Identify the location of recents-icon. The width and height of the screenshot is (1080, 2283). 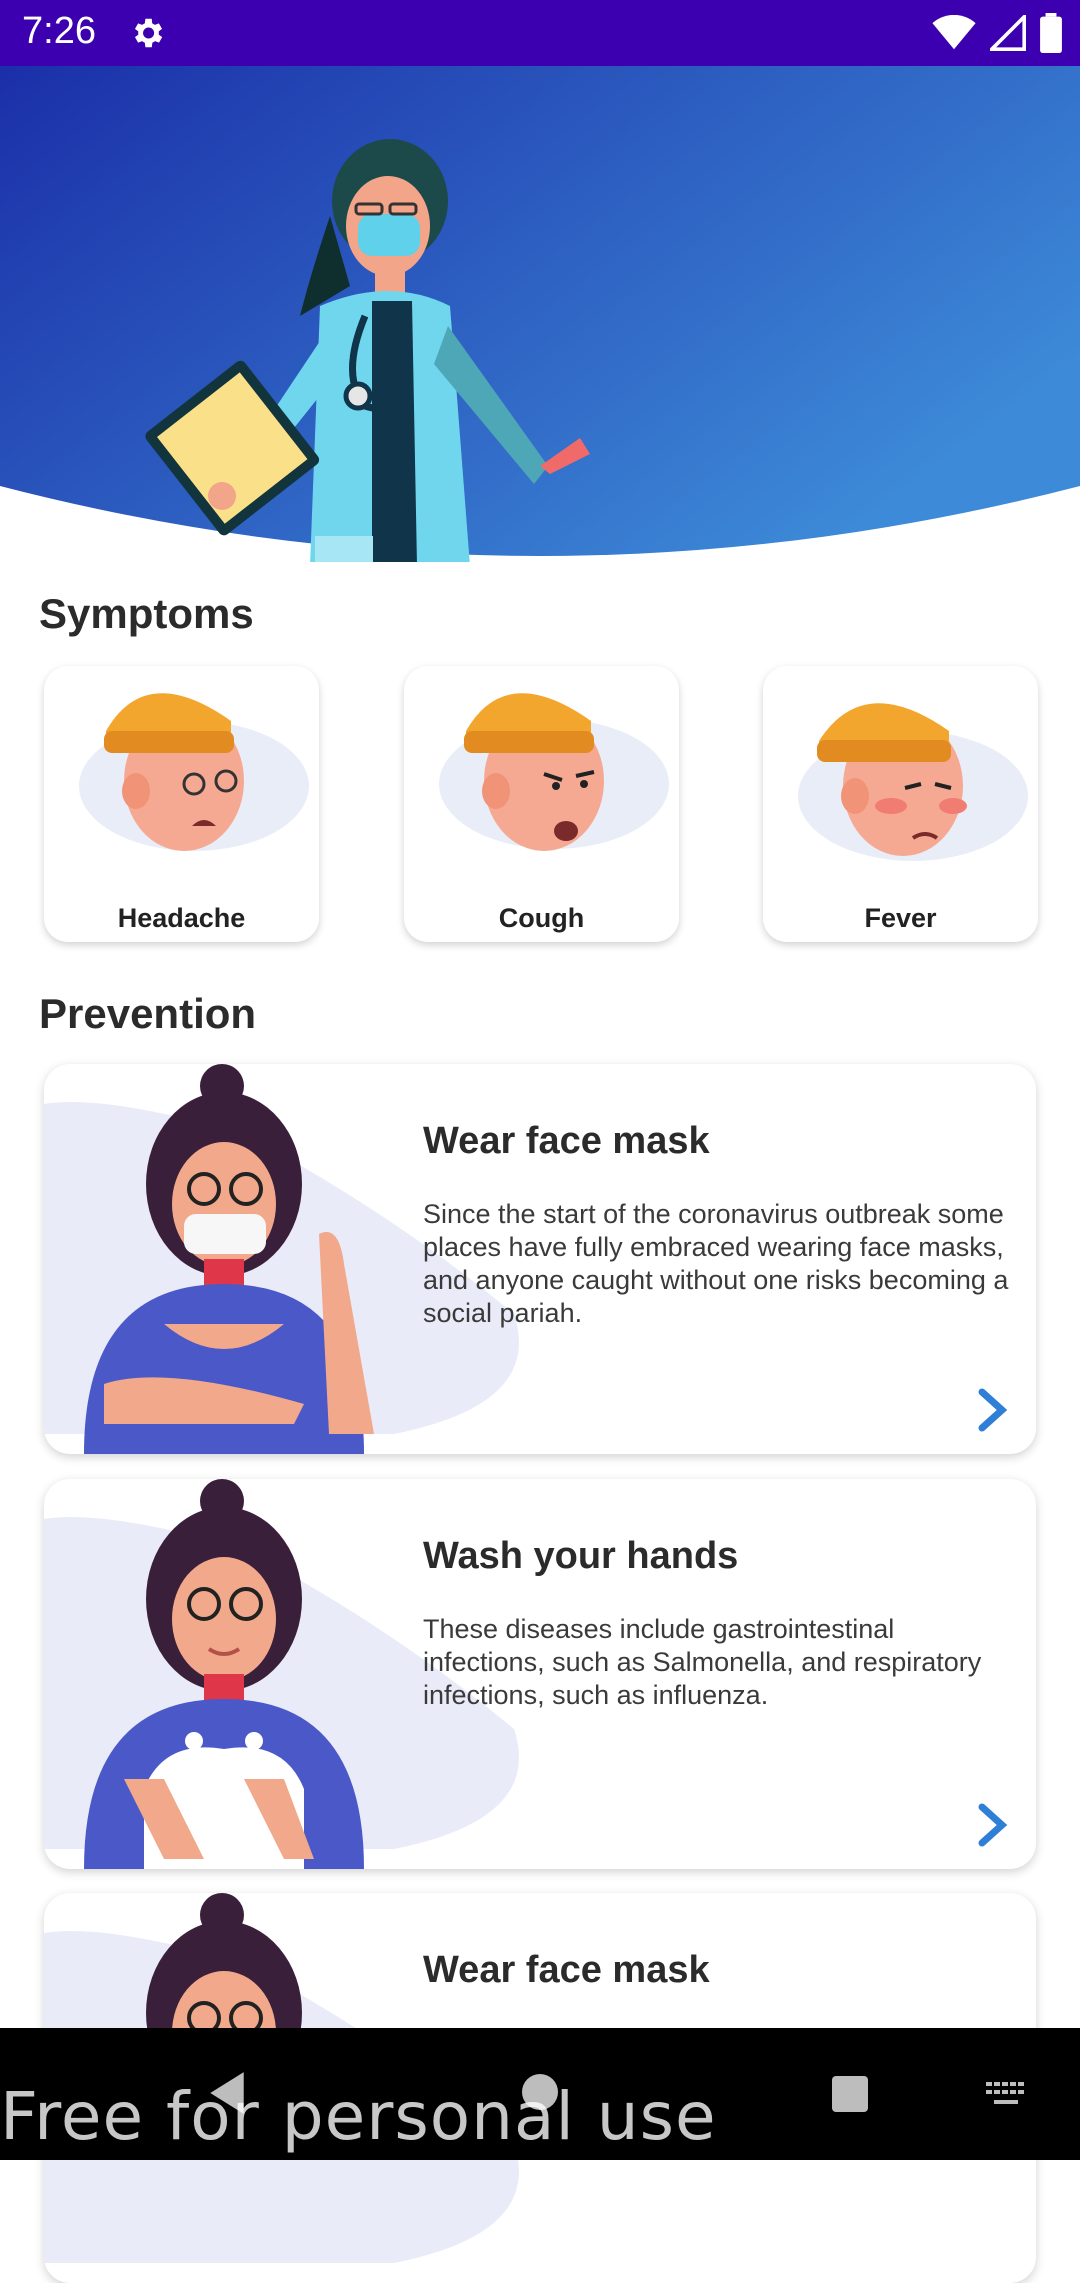
(850, 2094).